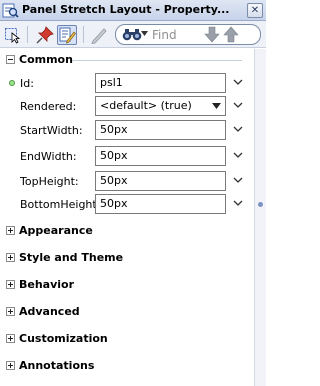  What do you see at coordinates (160, 156) in the screenshot?
I see `endwidth-input: 50px` at bounding box center [160, 156].